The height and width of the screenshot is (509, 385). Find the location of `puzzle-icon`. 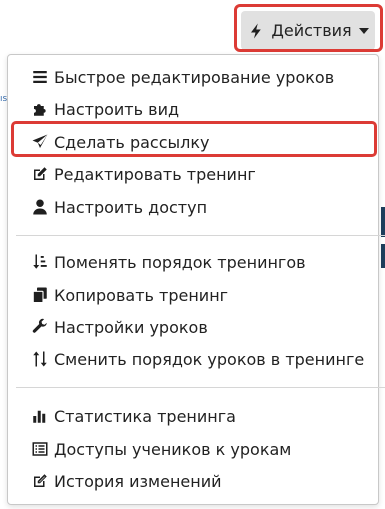

puzzle-icon is located at coordinates (40, 109).